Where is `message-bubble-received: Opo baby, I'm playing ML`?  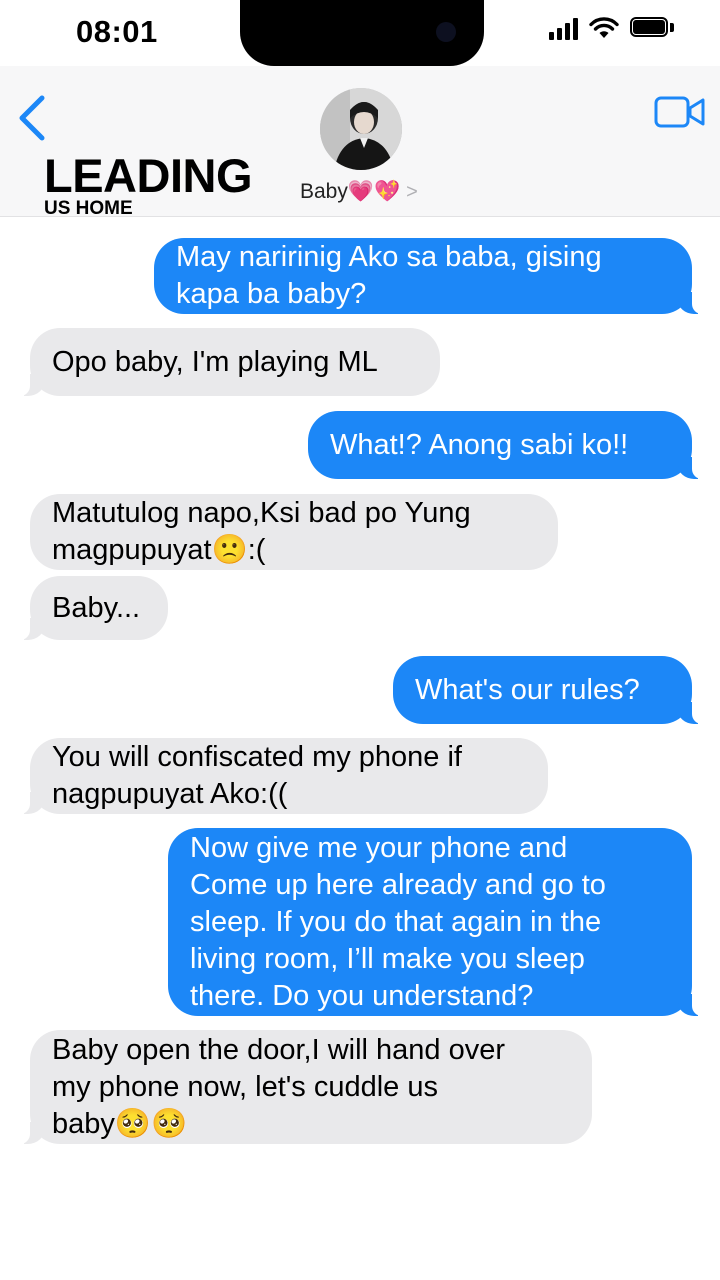 message-bubble-received: Opo baby, I'm playing ML is located at coordinates (228, 362).